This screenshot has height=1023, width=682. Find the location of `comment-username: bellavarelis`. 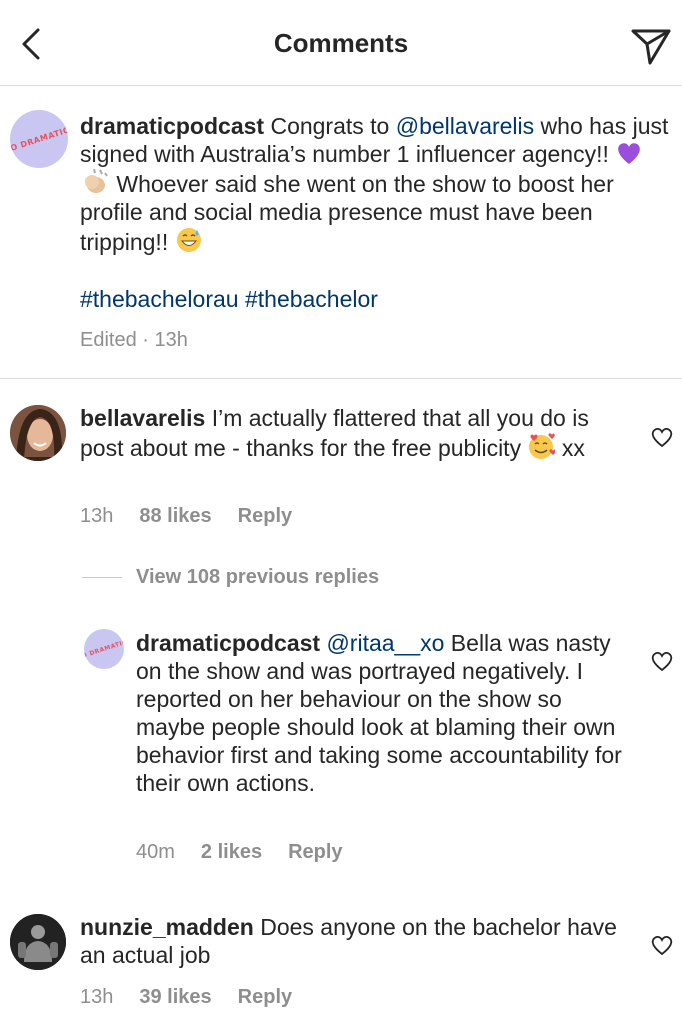

comment-username: bellavarelis is located at coordinates (142, 418).